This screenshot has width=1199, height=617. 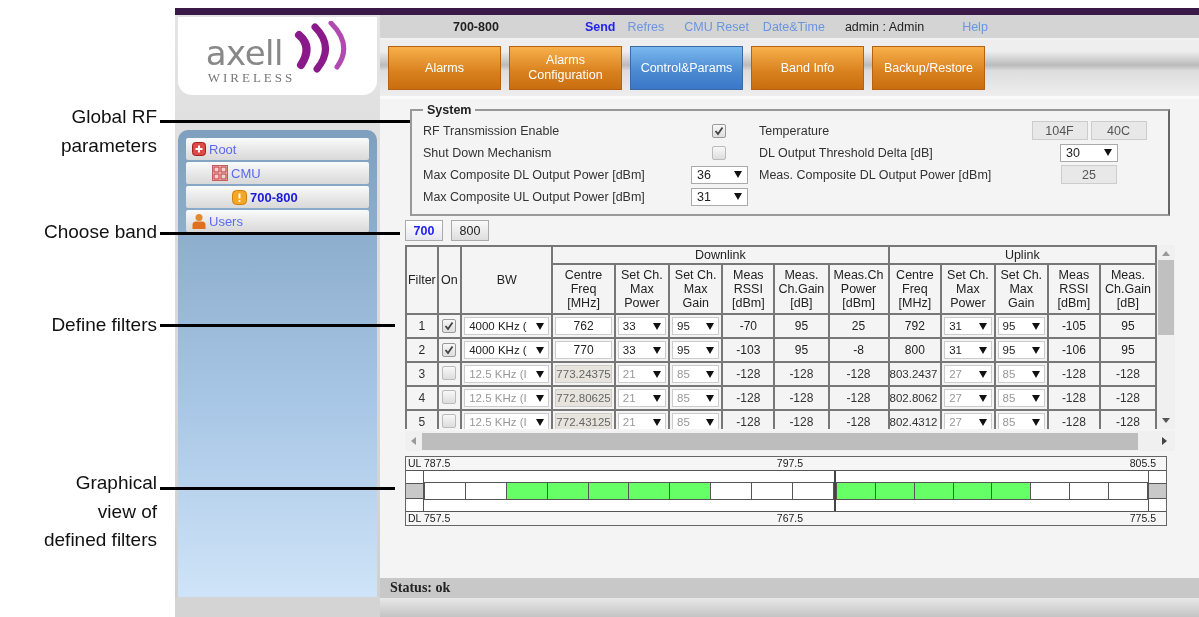 What do you see at coordinates (720, 255) in the screenshot?
I see `group-header: Downlink` at bounding box center [720, 255].